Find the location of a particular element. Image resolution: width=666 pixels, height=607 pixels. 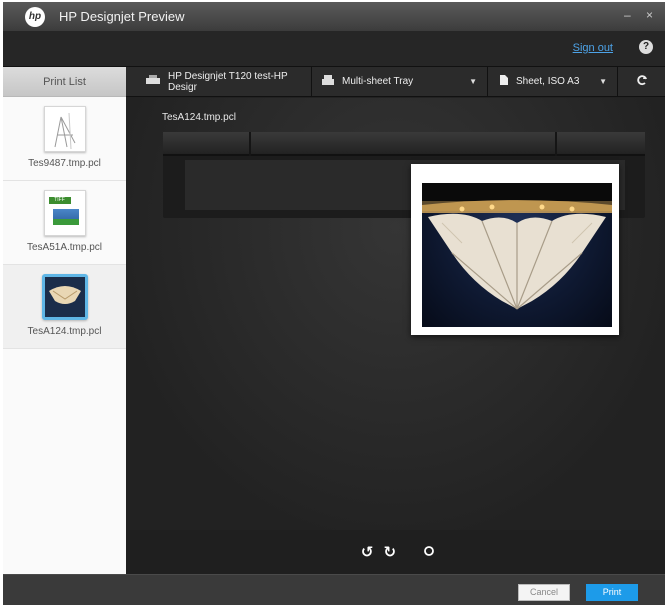

file-name: Tes9487.tmp.pcl is located at coordinates (64, 163).